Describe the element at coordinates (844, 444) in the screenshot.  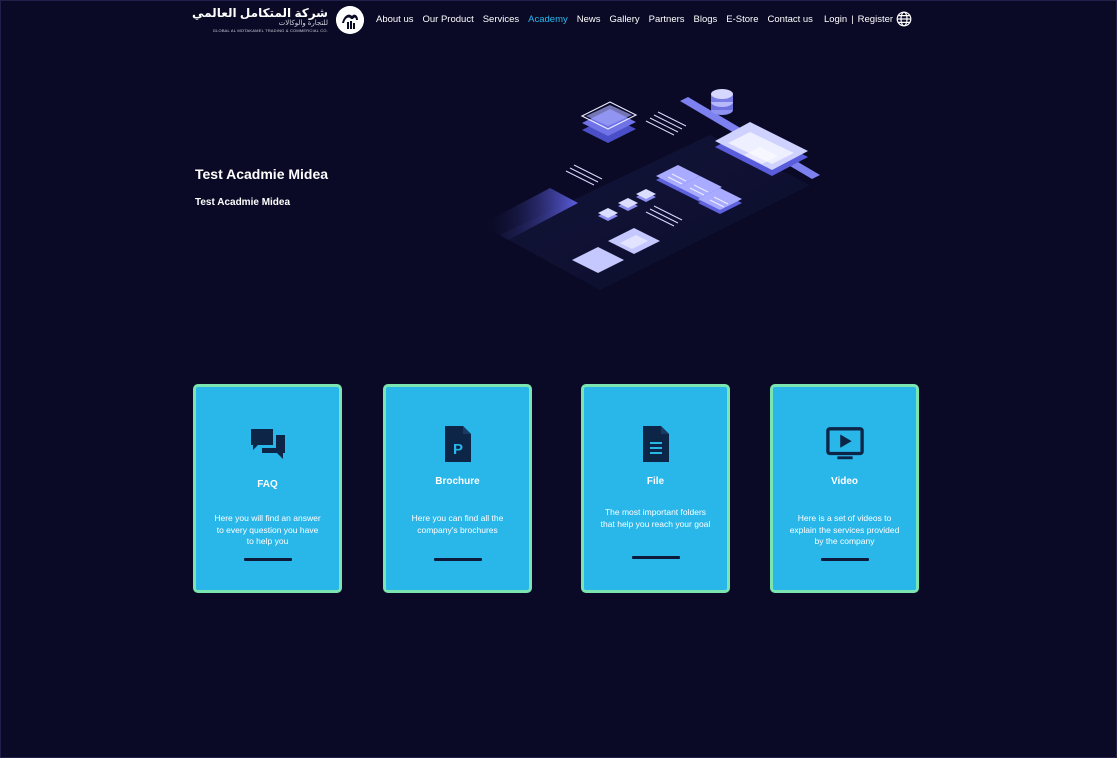
I see `video-play-icon` at that location.